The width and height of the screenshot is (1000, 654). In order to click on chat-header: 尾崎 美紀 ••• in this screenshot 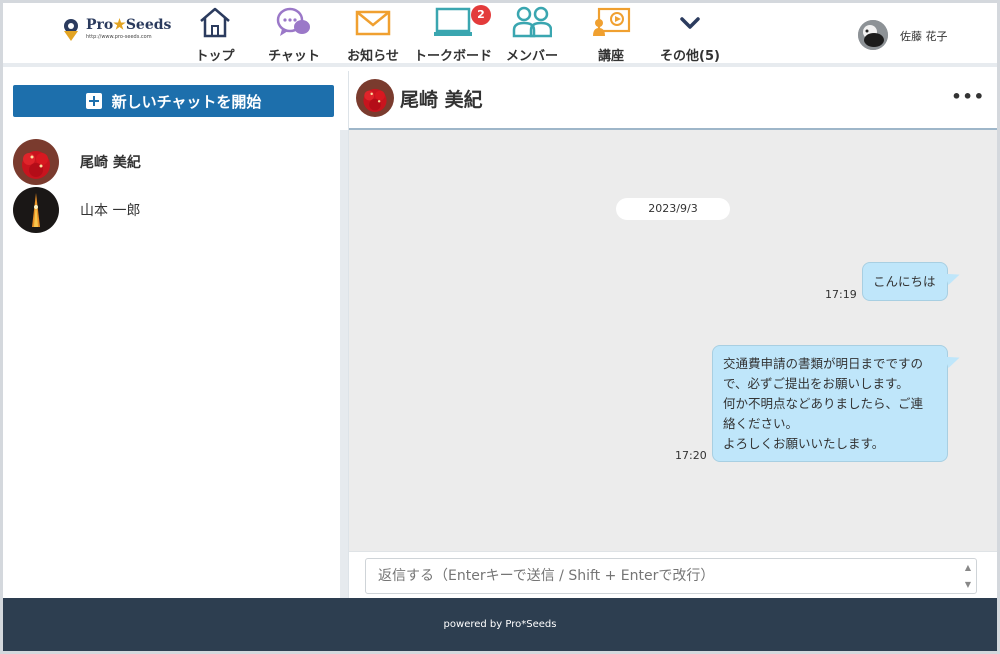, I will do `click(673, 100)`.